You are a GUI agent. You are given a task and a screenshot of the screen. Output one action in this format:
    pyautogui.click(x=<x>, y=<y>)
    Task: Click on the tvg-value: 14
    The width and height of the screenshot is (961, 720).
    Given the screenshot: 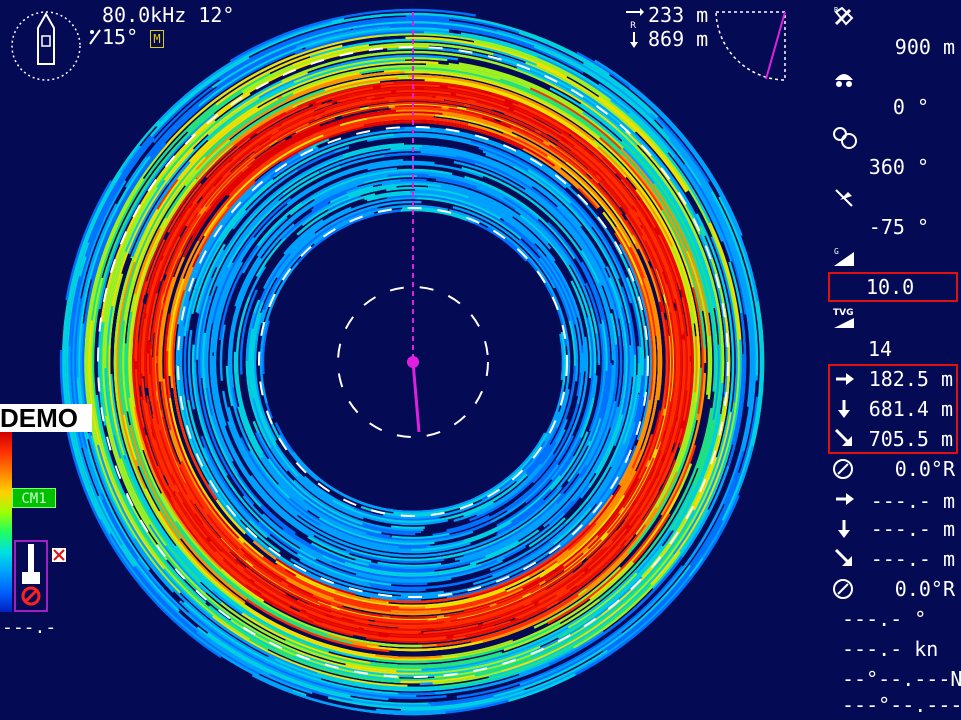 What is the action you would take?
    pyautogui.click(x=880, y=349)
    